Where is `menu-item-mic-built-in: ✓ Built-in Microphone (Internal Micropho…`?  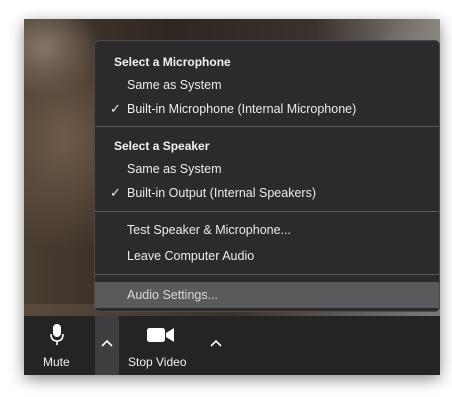 menu-item-mic-built-in: ✓ Built-in Microphone (Internal Micropho… is located at coordinates (267, 109).